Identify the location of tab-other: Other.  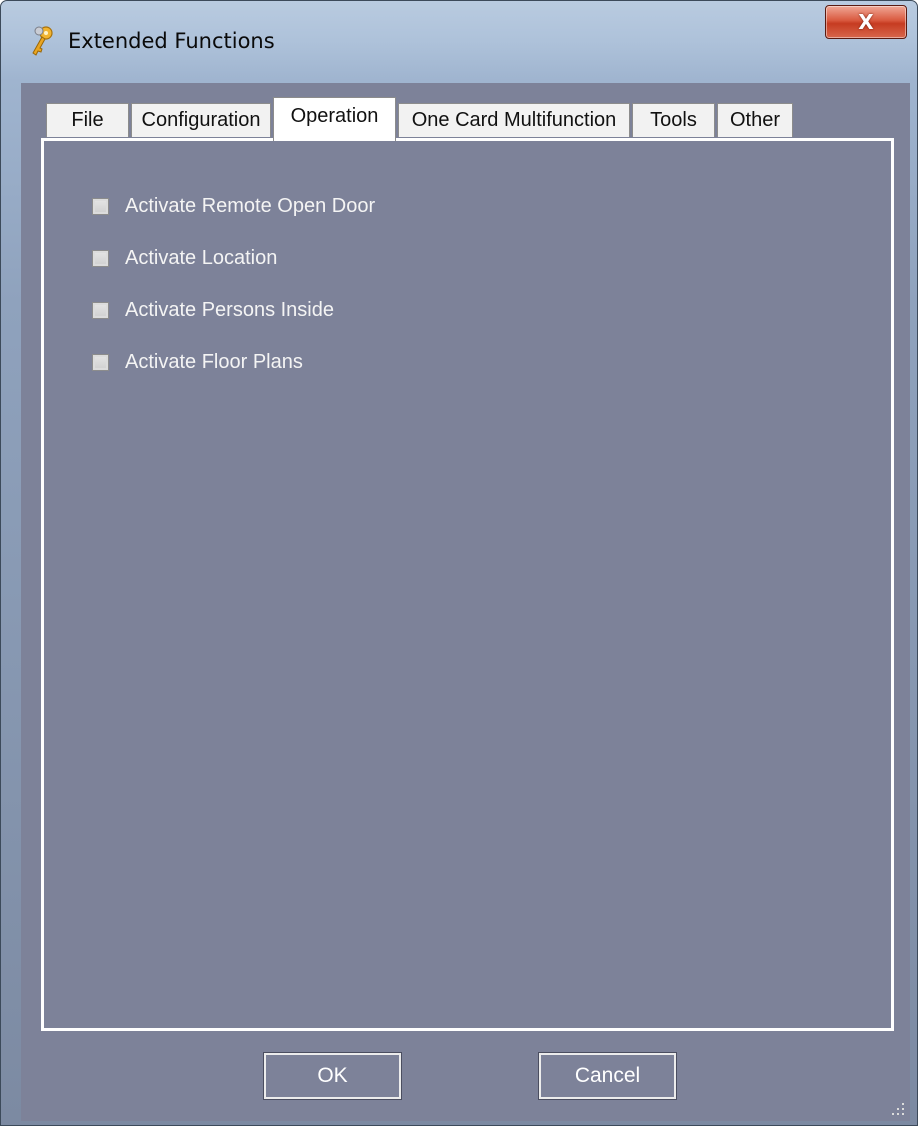
(755, 120).